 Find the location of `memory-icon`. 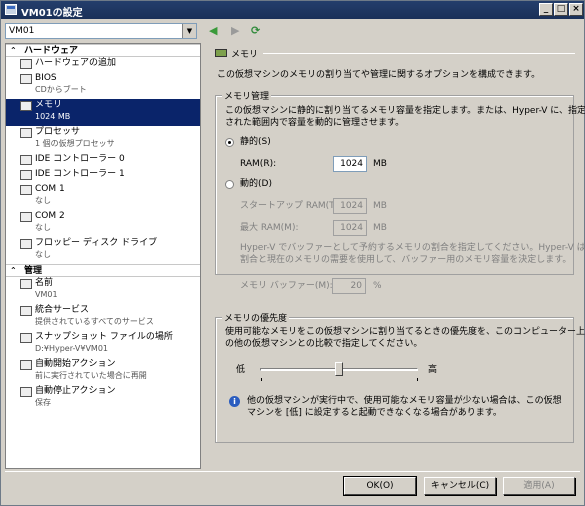

memory-icon is located at coordinates (221, 53).